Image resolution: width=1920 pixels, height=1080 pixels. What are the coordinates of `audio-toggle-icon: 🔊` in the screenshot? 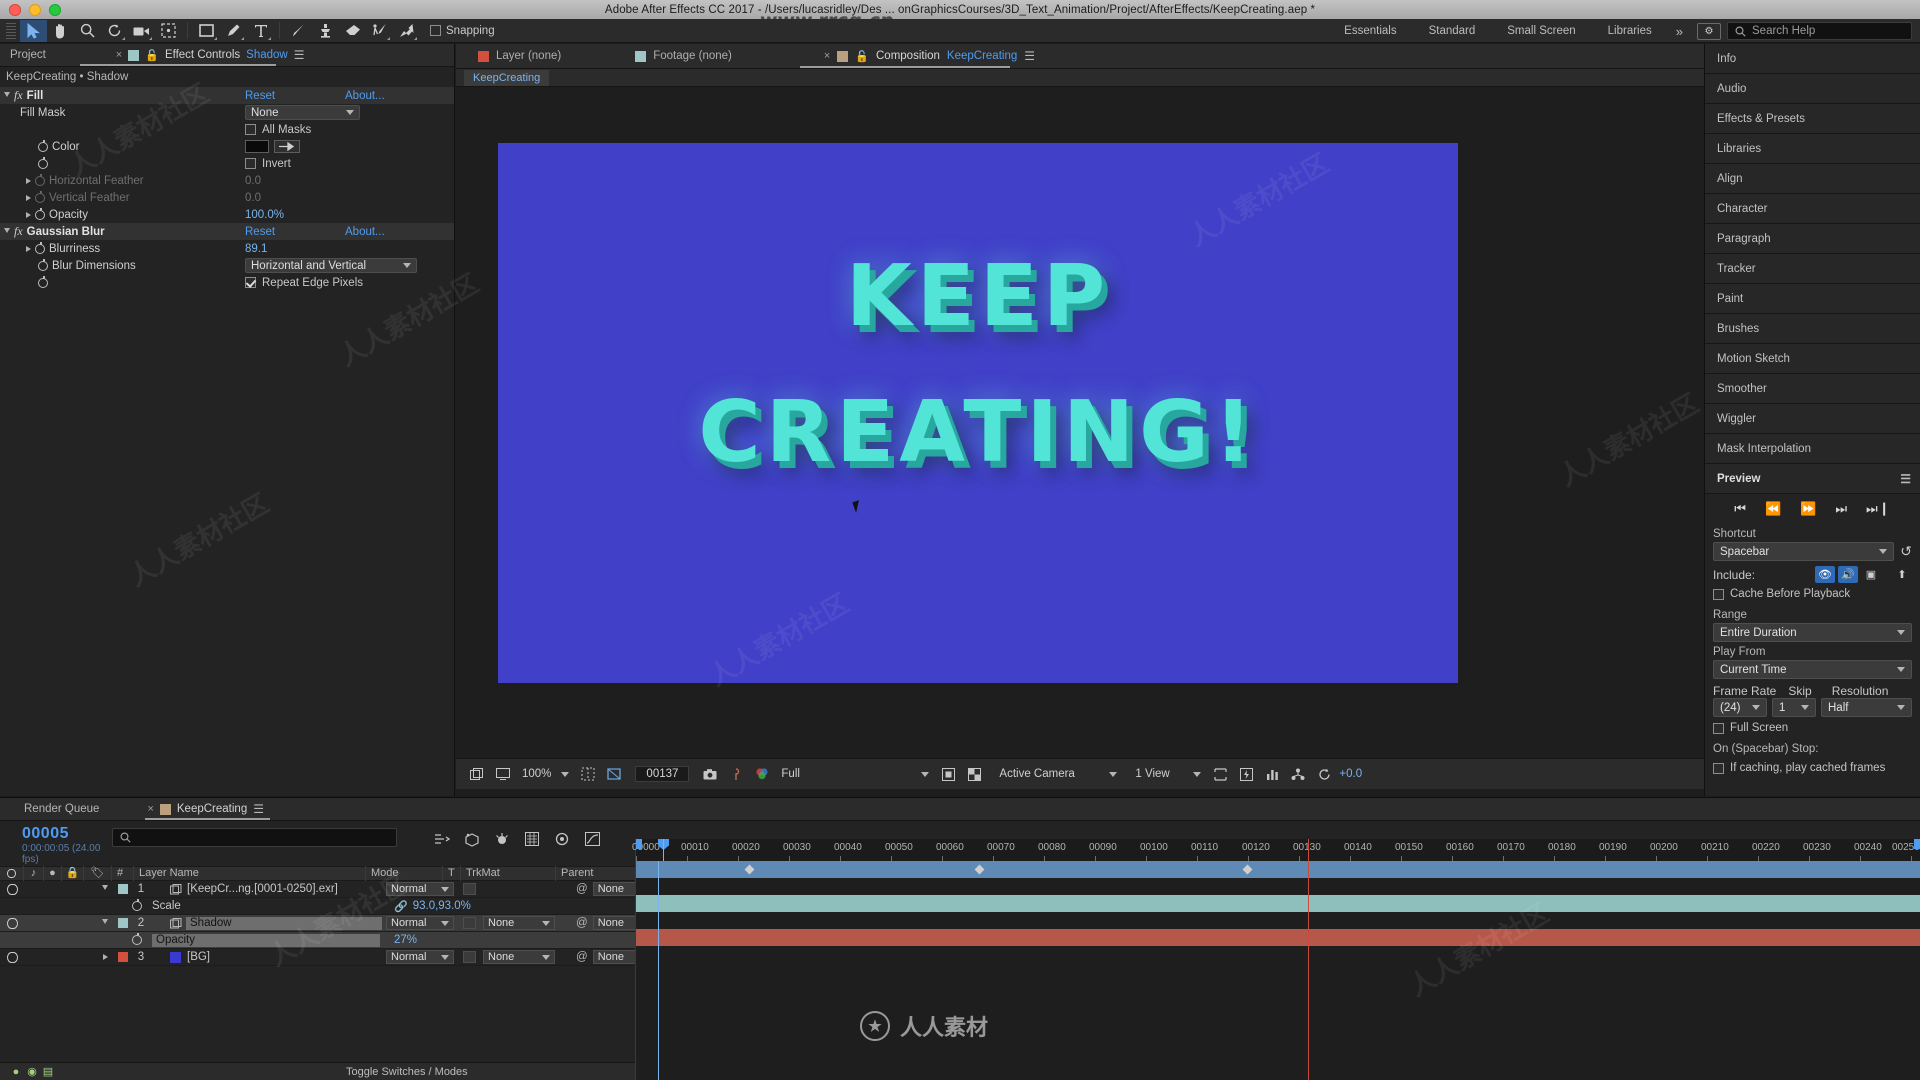 It's located at (1848, 574).